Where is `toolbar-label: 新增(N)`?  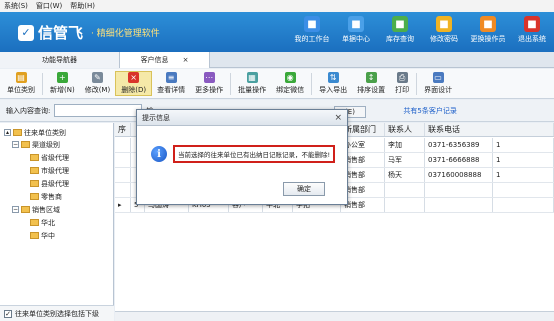 toolbar-label: 新增(N) is located at coordinates (62, 90).